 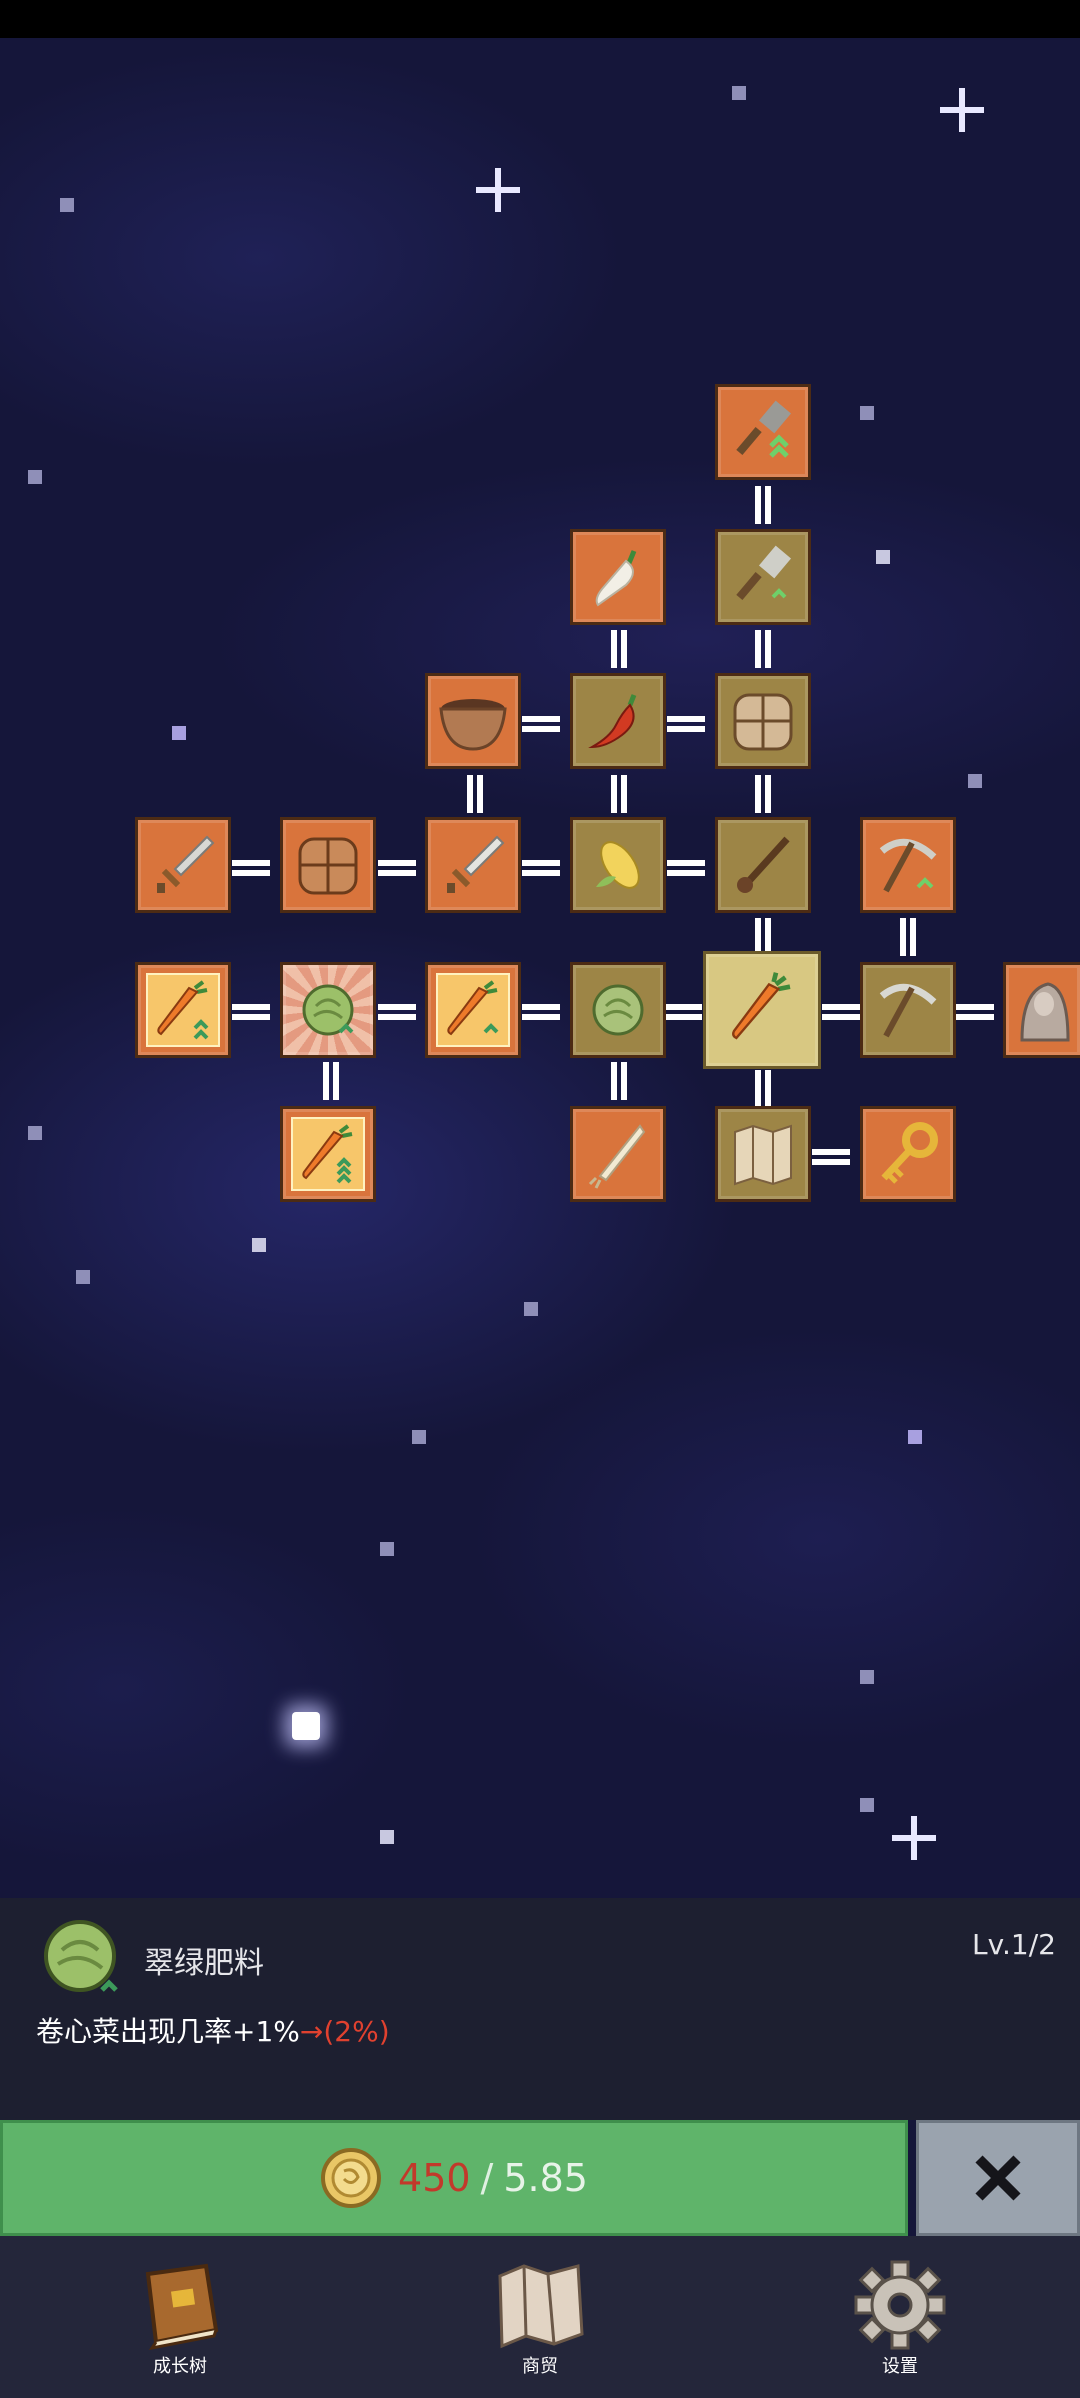 I want to click on nav-trade: 商贸, so click(x=540, y=2319).